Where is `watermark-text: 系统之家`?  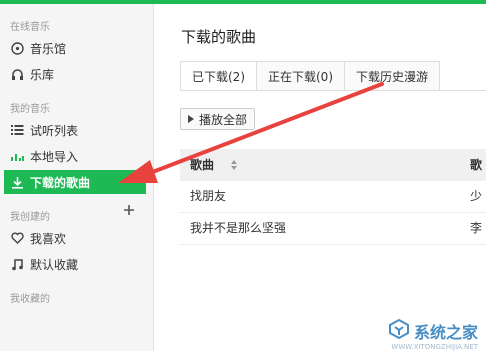
watermark-text: 系统之家 is located at coordinates (445, 332).